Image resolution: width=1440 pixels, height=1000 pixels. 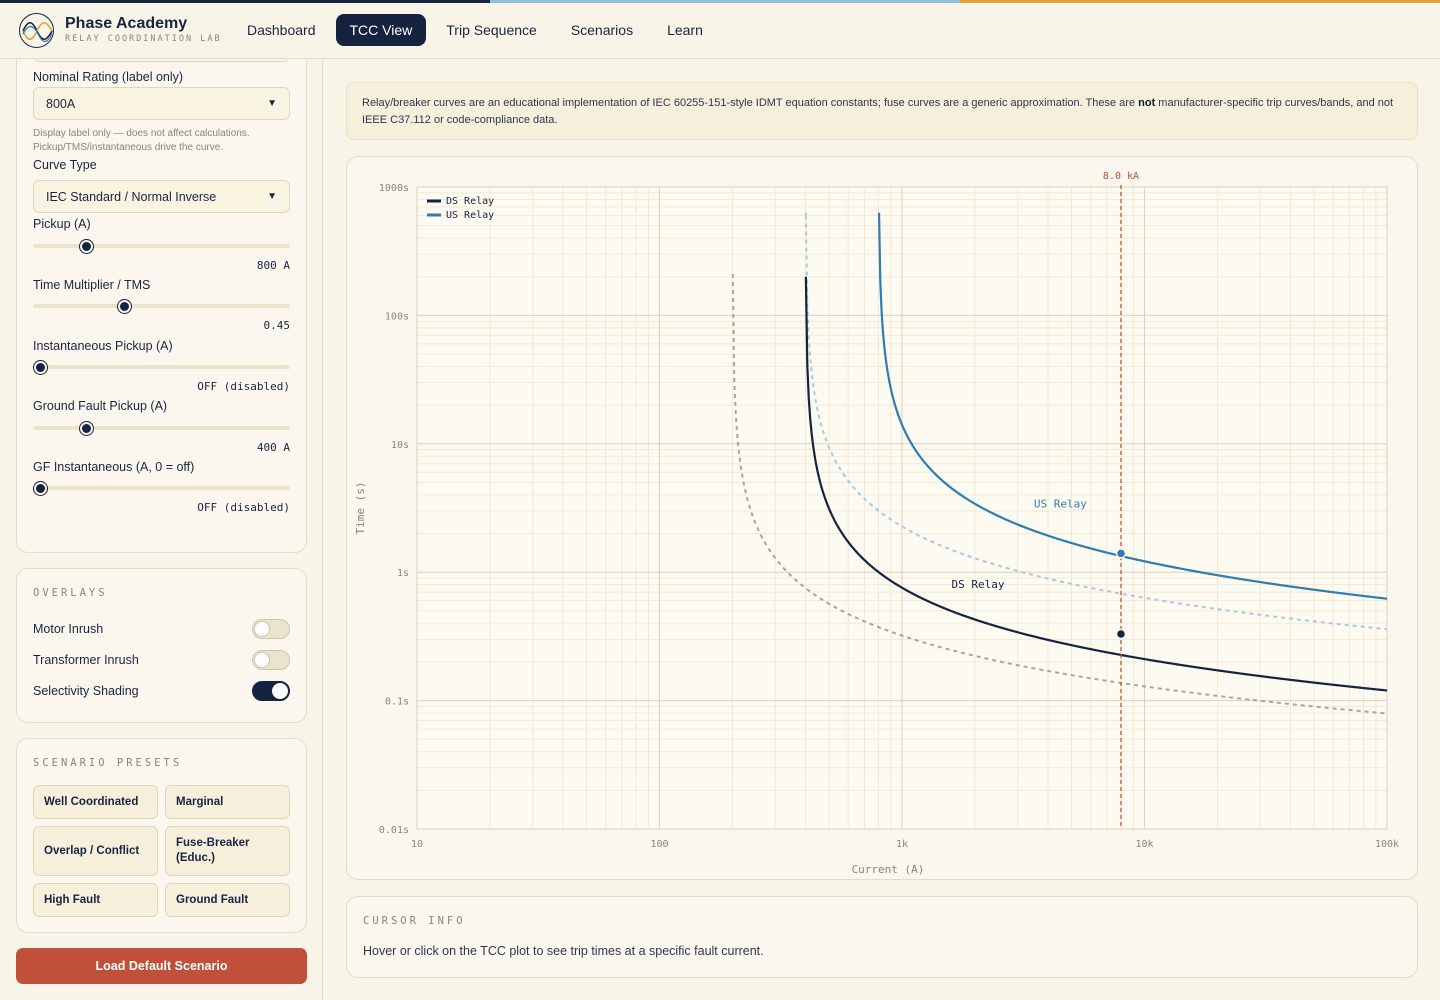 What do you see at coordinates (397, 702) in the screenshot?
I see `y-tick-label: 0.1s` at bounding box center [397, 702].